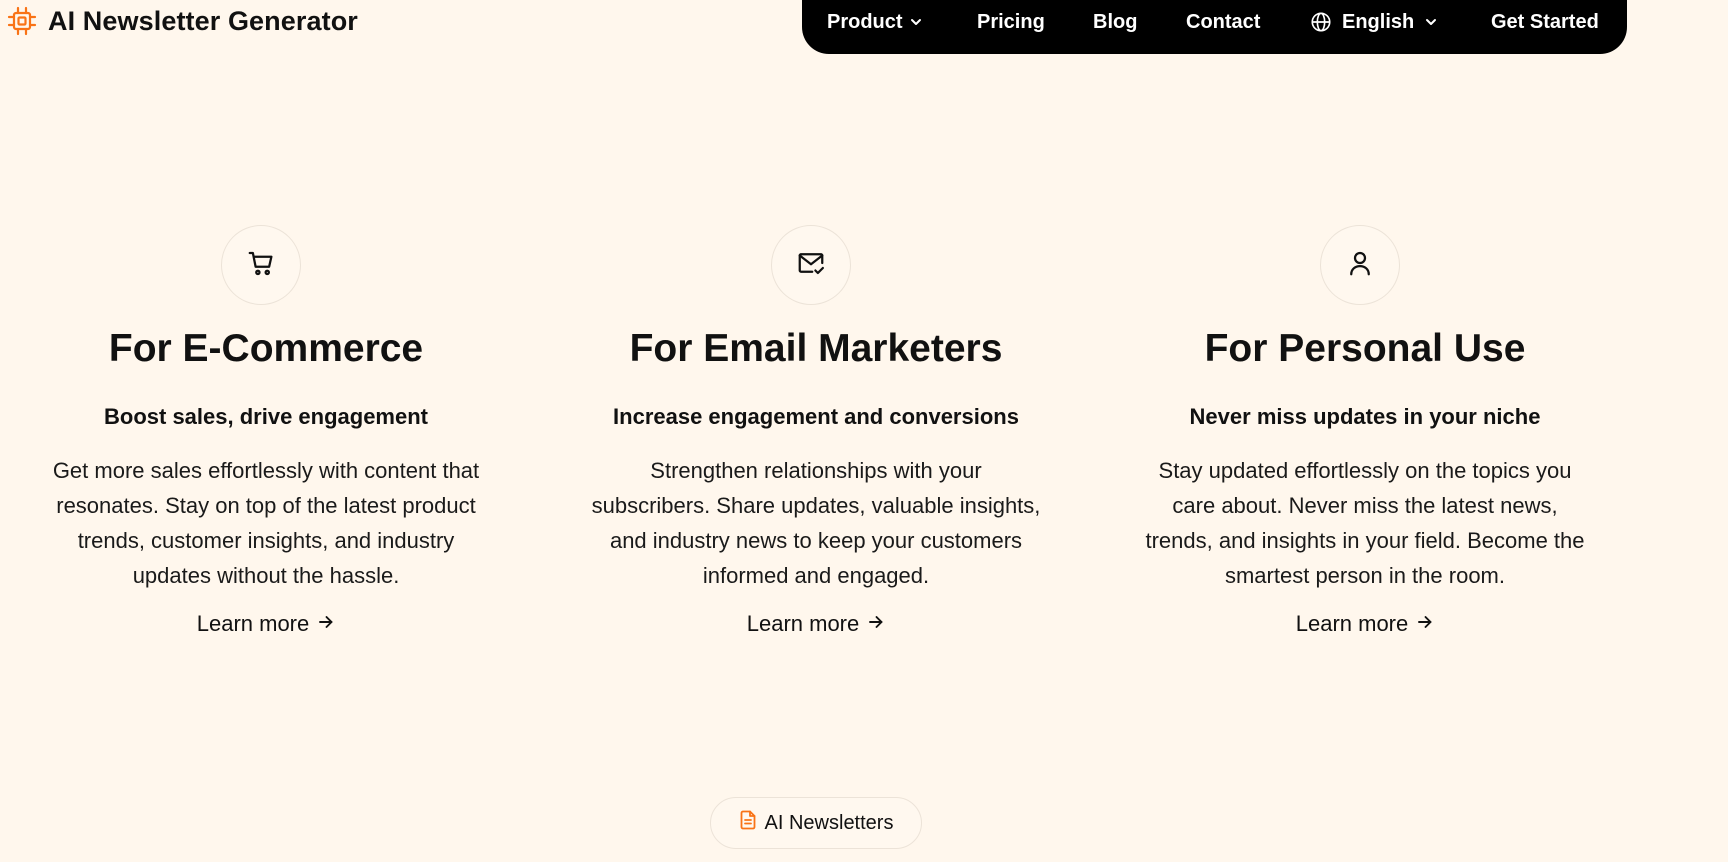 Image resolution: width=1728 pixels, height=862 pixels. I want to click on feature-card-subtitle: Never miss updates in your niche, so click(1365, 416).